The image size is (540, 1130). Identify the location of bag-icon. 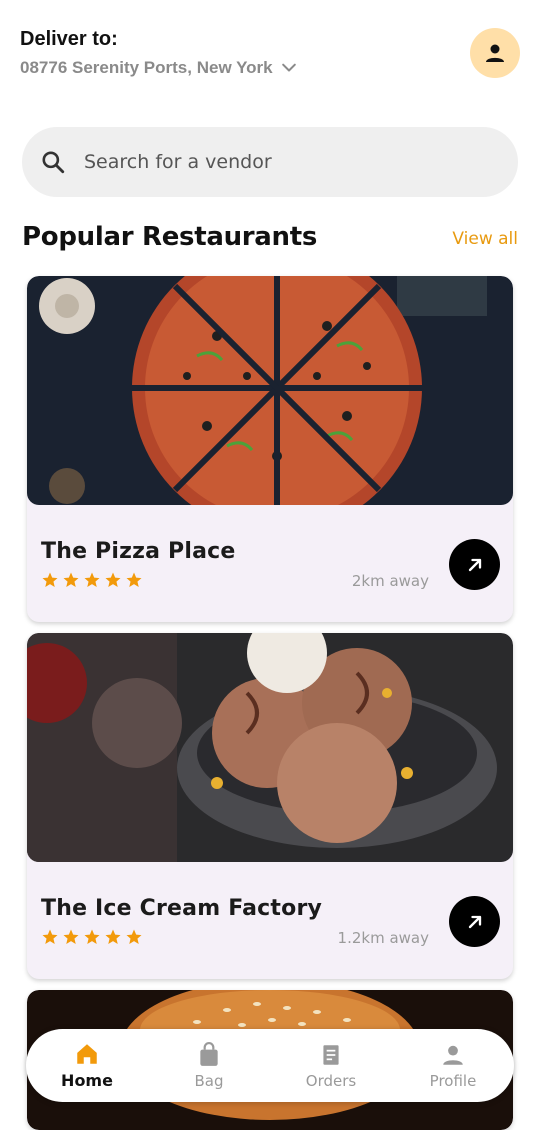
(209, 1053).